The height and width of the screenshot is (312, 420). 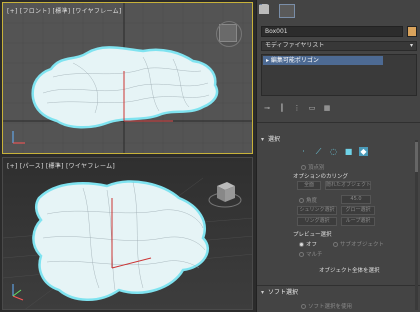 What do you see at coordinates (125, 87) in the screenshot?
I see `rock-mesh-front` at bounding box center [125, 87].